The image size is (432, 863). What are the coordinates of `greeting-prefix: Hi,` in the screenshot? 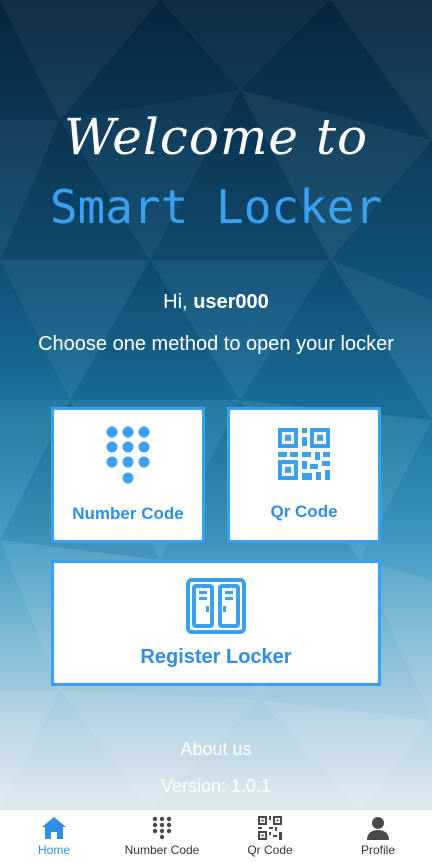 It's located at (175, 302).